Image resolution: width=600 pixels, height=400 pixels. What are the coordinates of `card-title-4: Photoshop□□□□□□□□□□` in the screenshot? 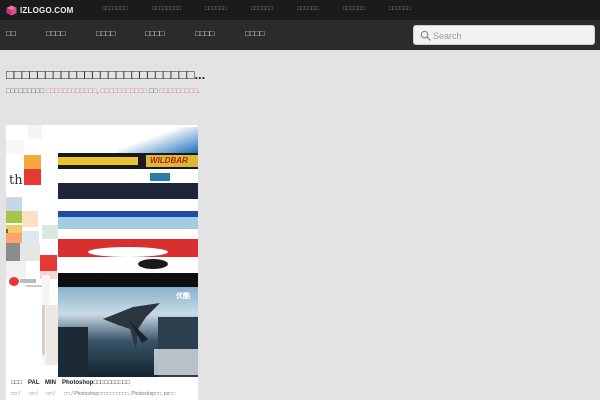 It's located at (96, 383).